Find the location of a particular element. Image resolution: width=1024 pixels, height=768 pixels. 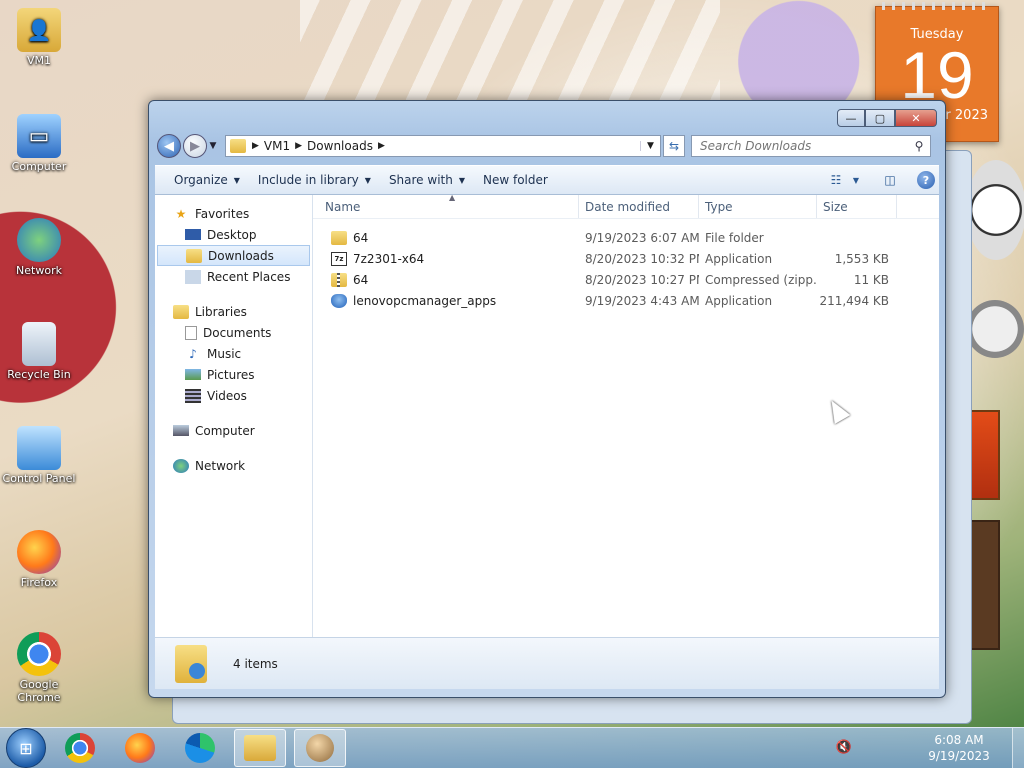

refresh-button: ⇆ is located at coordinates (674, 146).